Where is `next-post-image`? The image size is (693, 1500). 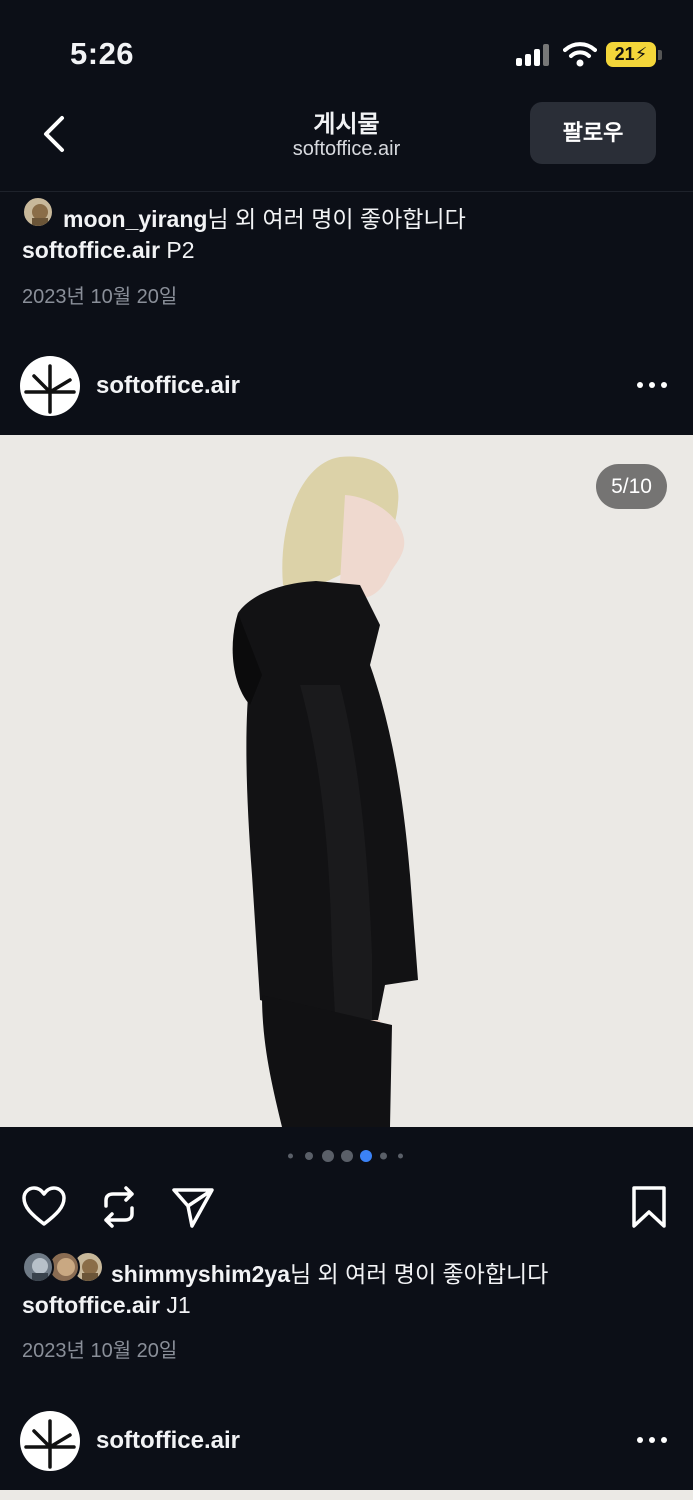 next-post-image is located at coordinates (346, 1495).